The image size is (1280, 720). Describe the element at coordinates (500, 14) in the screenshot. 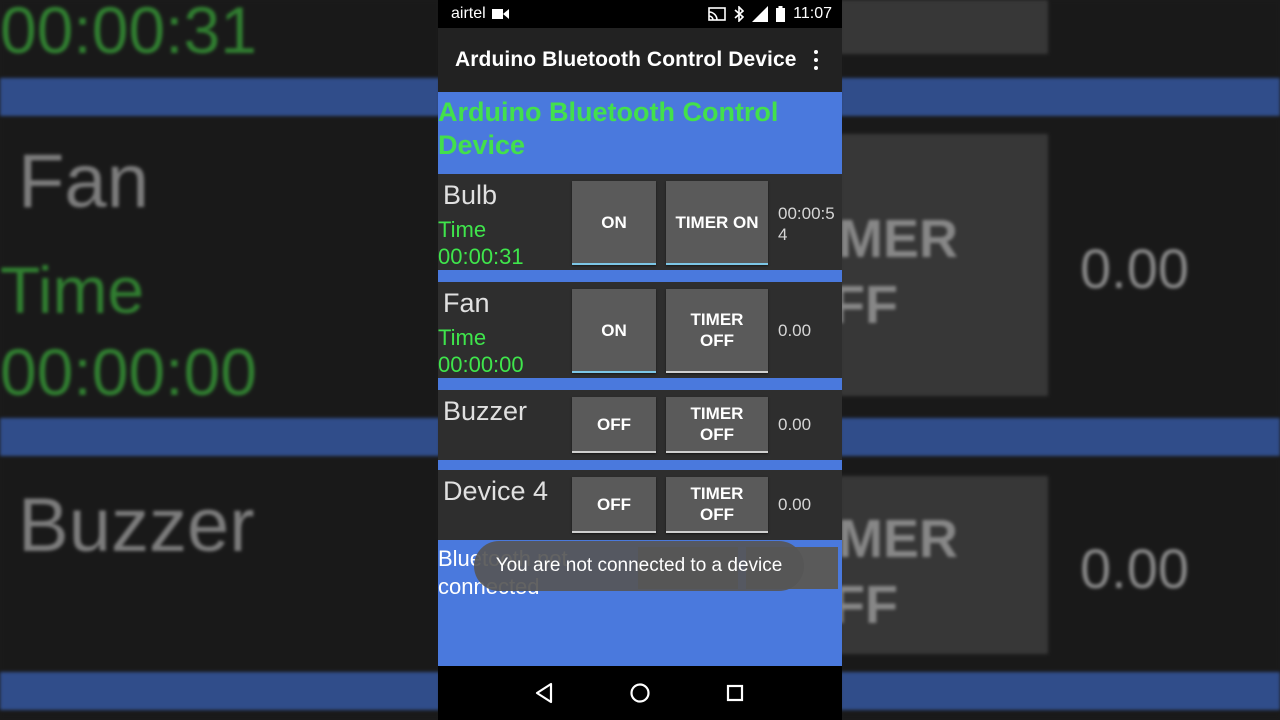

I see `video-camera-icon` at that location.